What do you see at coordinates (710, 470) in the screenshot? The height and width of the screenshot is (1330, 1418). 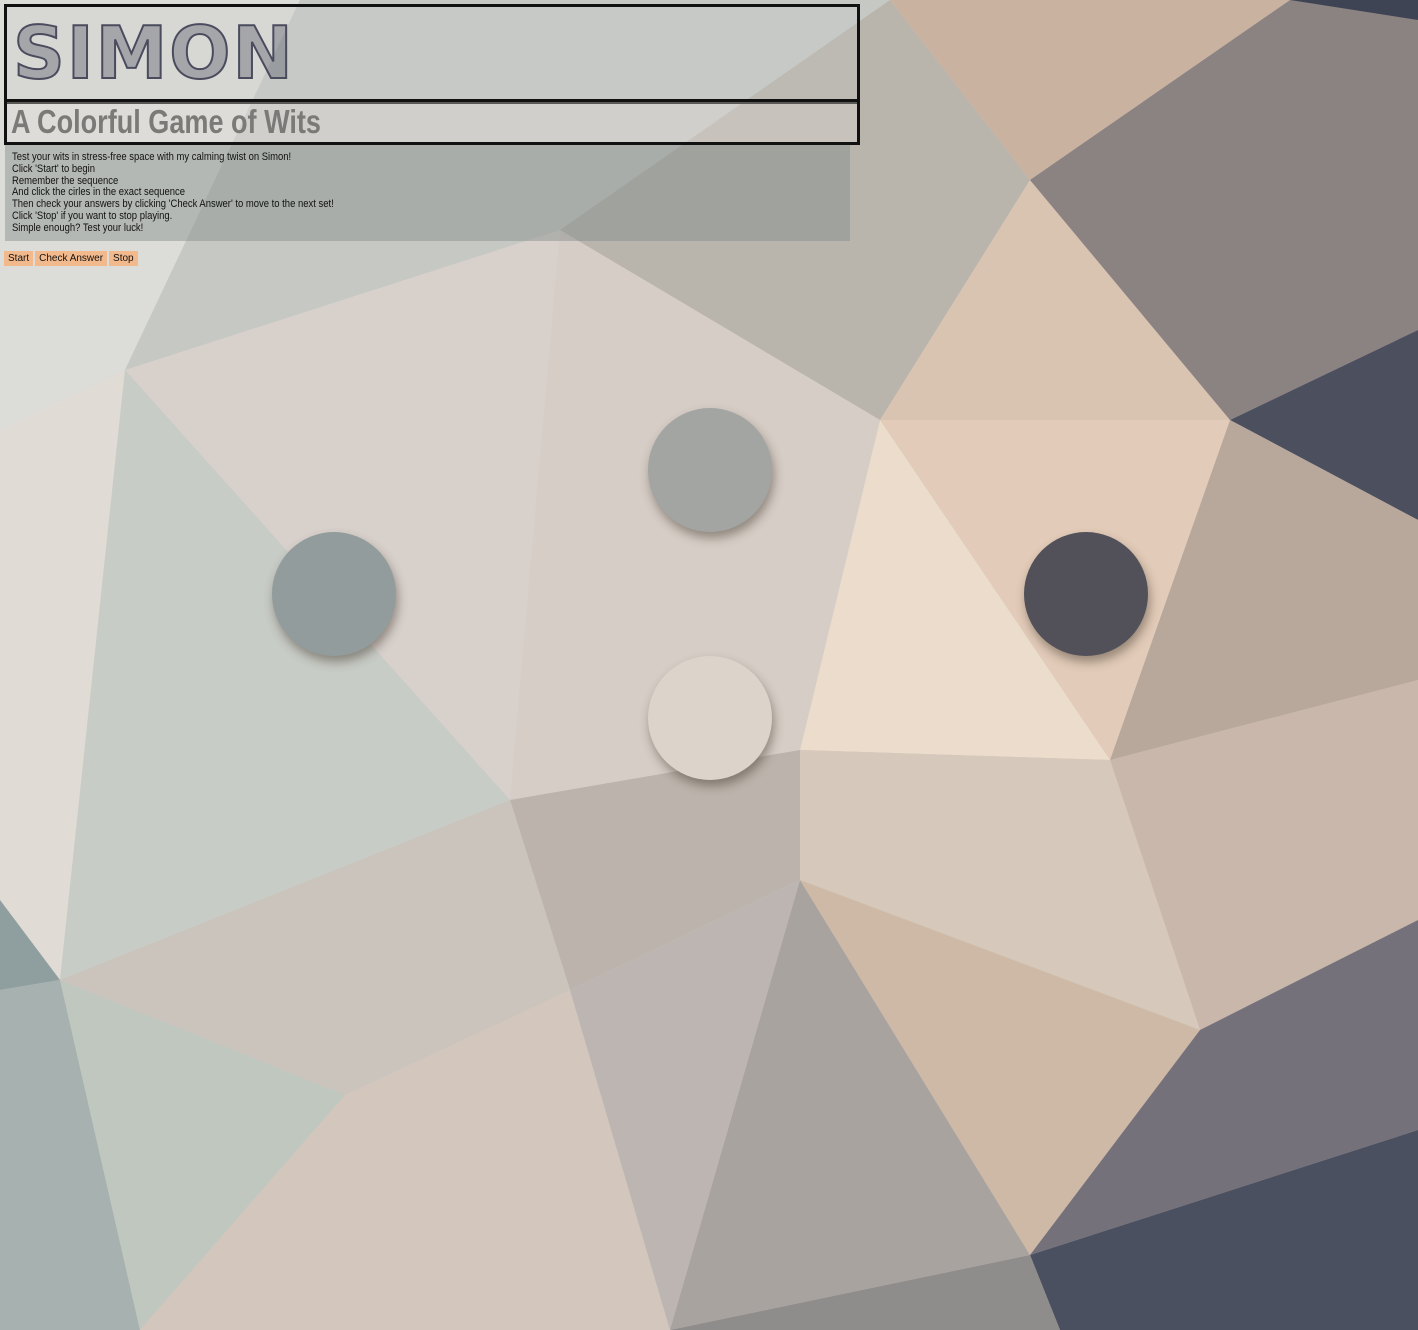 I see `game-circle-top` at bounding box center [710, 470].